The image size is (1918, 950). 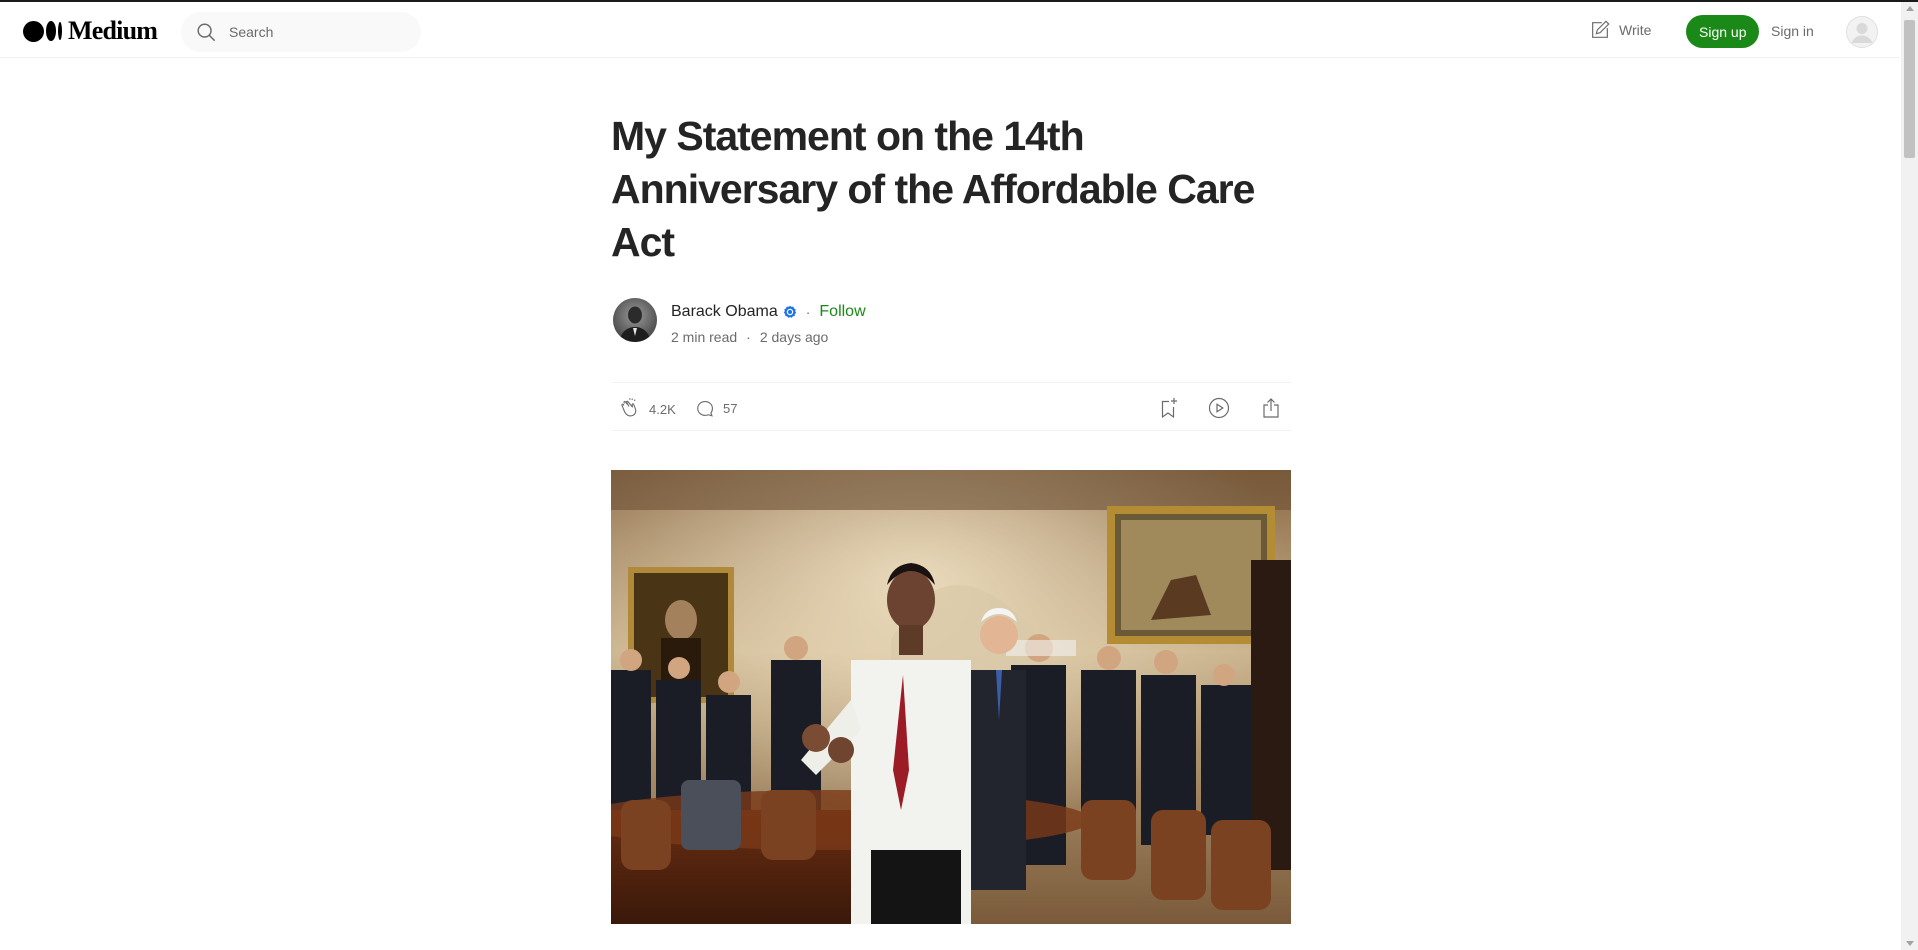 I want to click on medium-logo-icon, so click(x=42, y=31).